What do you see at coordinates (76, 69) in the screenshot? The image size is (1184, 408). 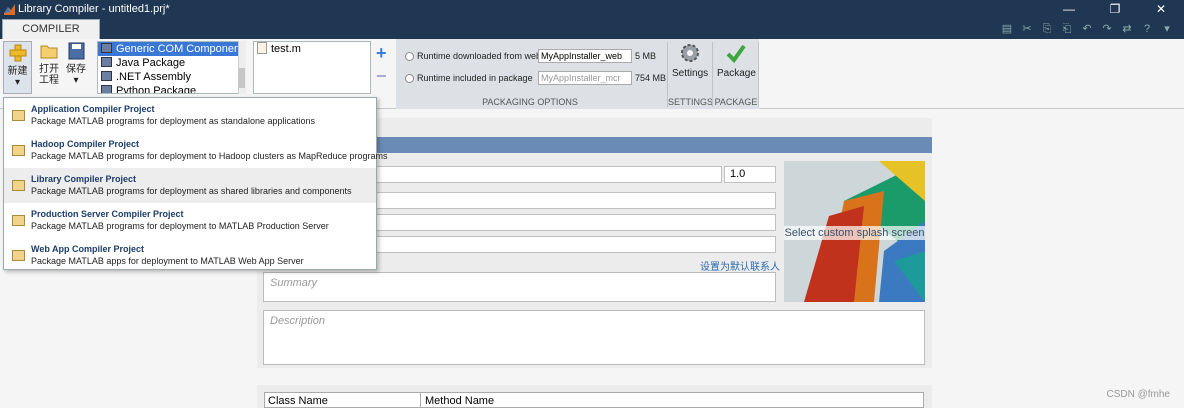 I see `save-label: 保存` at bounding box center [76, 69].